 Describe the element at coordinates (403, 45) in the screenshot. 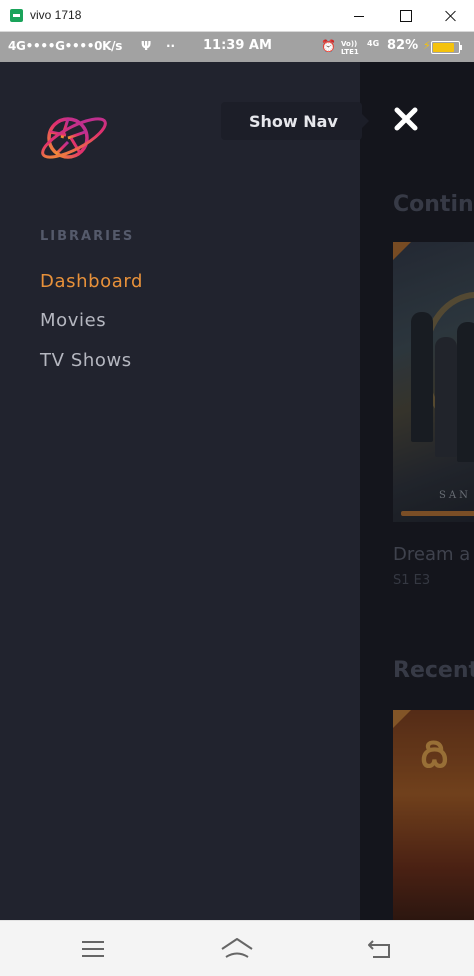

I see `battery-percent: 82%` at that location.